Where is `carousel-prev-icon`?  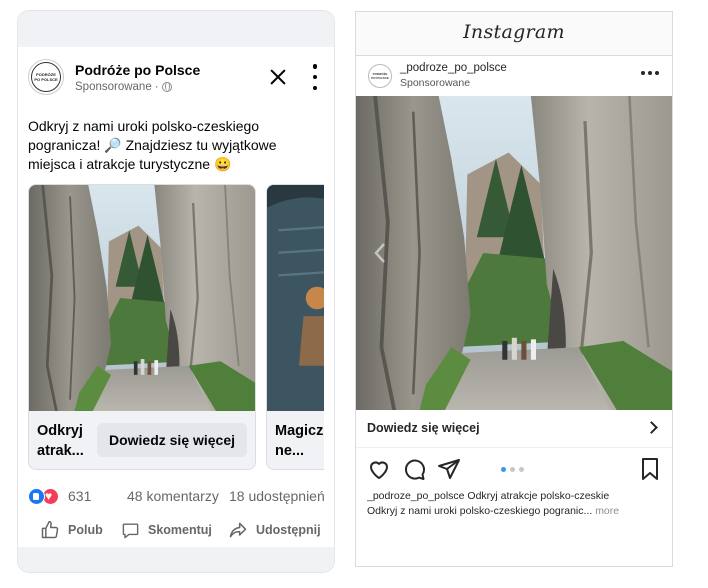 carousel-prev-icon is located at coordinates (380, 253).